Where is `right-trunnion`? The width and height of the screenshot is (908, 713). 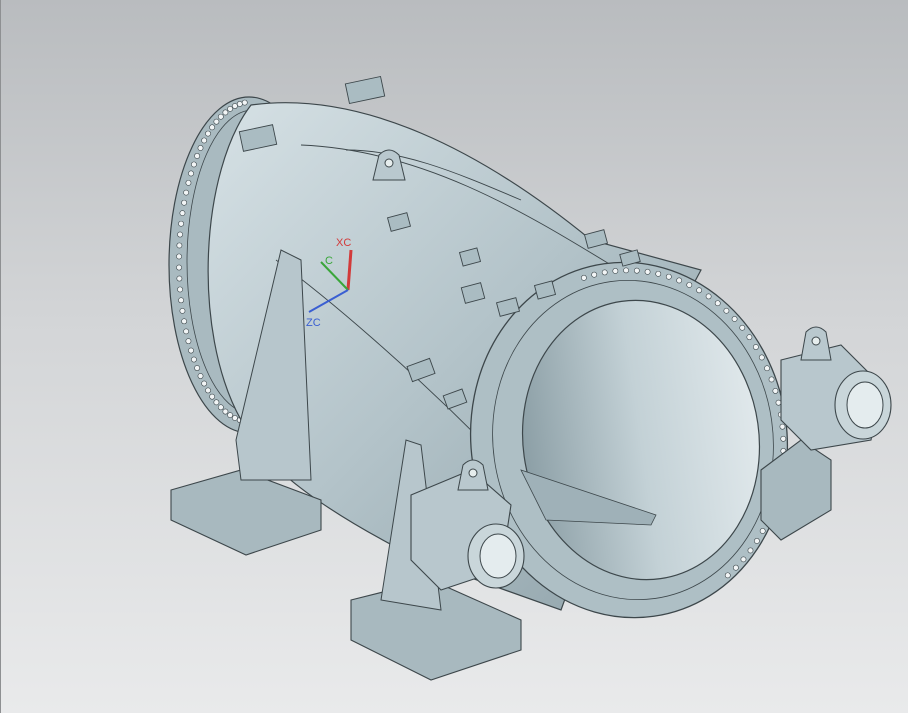 right-trunnion is located at coordinates (836, 397).